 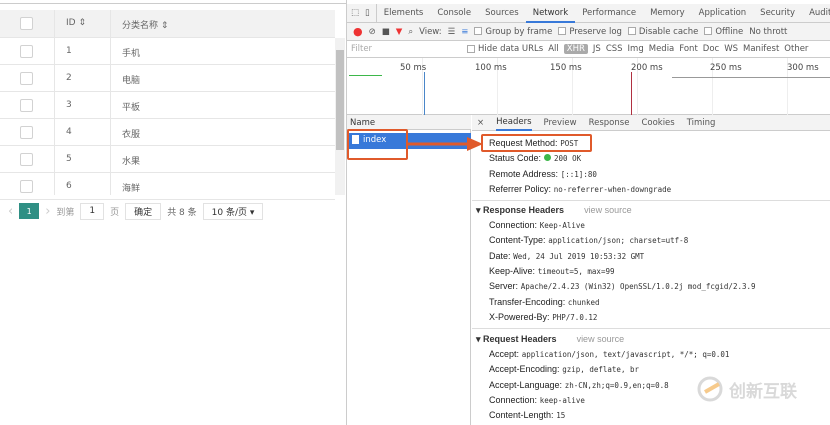 I want to click on page-1-button: 1, so click(x=29, y=211).